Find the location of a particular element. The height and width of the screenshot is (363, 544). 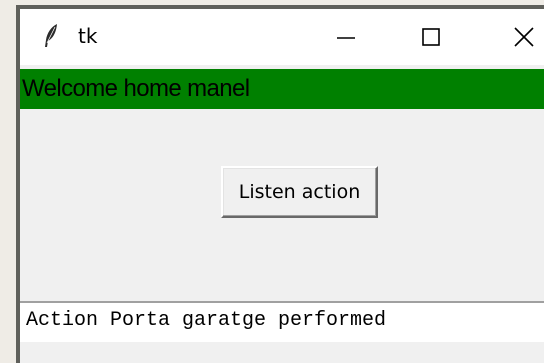

status-text-field: Action Porta garatge performed is located at coordinates (282, 321).